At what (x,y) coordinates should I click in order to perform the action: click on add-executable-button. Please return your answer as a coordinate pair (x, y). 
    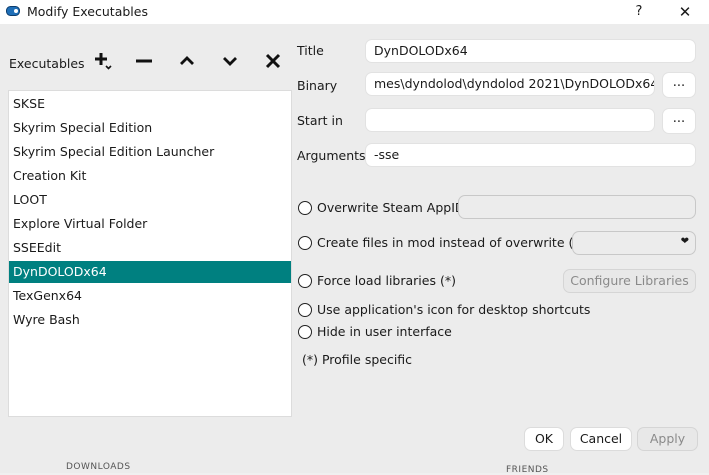
    Looking at the image, I should click on (102, 61).